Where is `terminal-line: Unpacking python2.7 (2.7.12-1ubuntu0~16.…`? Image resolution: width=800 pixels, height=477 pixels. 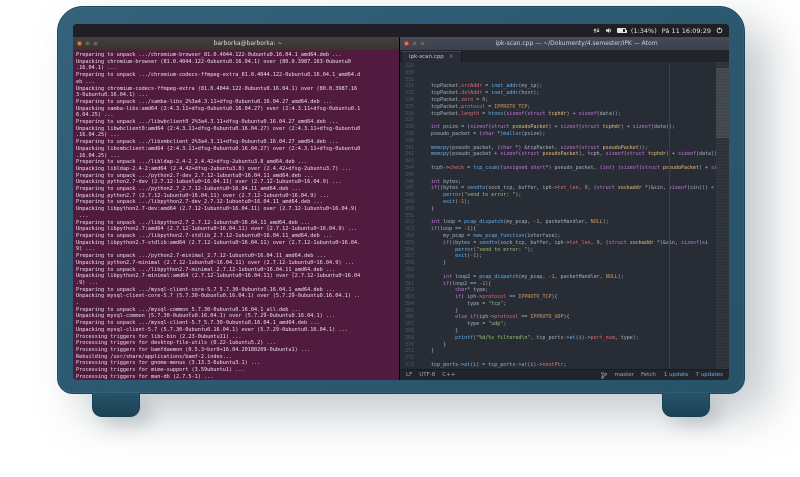
terminal-line: Unpacking python2.7 (2.7.12-1ubuntu0~16.… is located at coordinates (202, 195).